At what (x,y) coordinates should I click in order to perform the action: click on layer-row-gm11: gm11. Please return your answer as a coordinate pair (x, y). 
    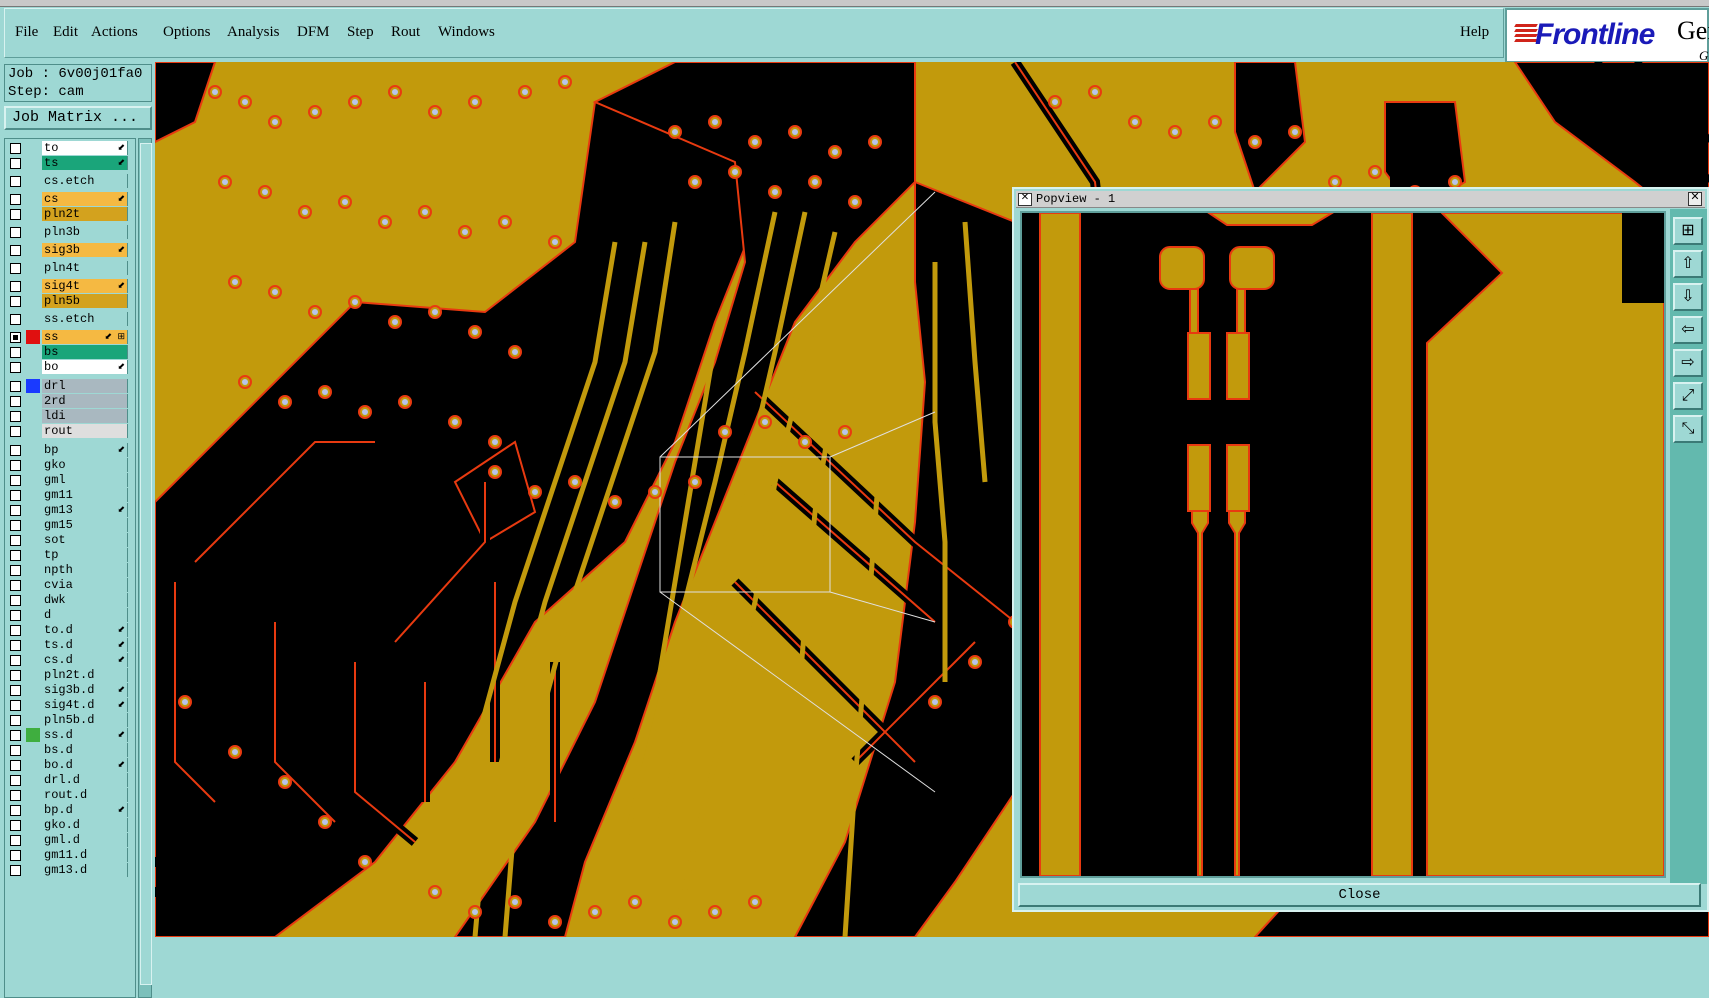
    Looking at the image, I should click on (70, 495).